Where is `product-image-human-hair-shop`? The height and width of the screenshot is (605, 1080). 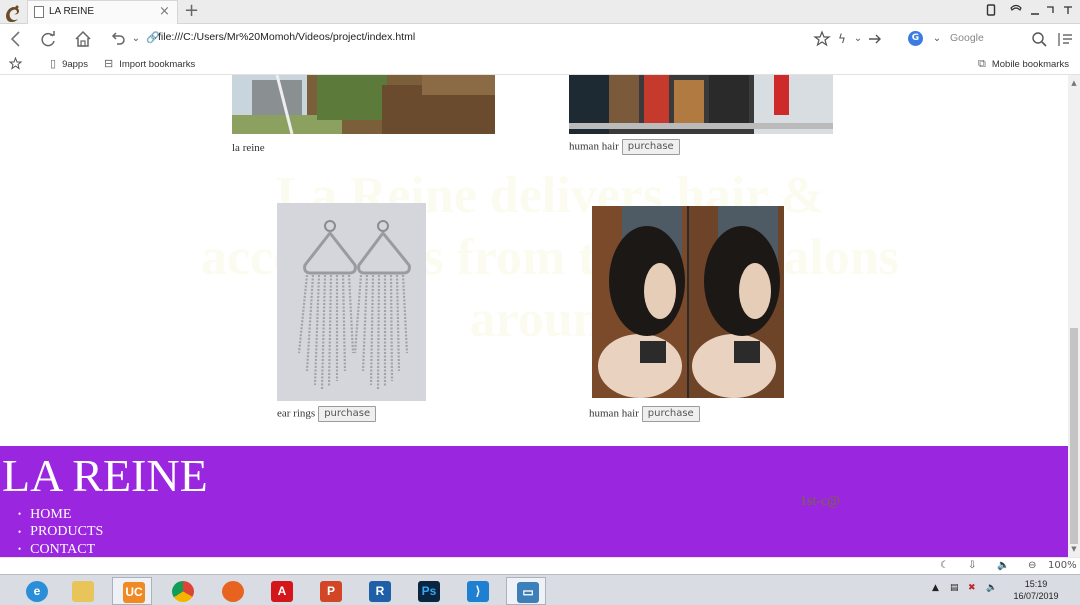 product-image-human-hair-shop is located at coordinates (701, 104).